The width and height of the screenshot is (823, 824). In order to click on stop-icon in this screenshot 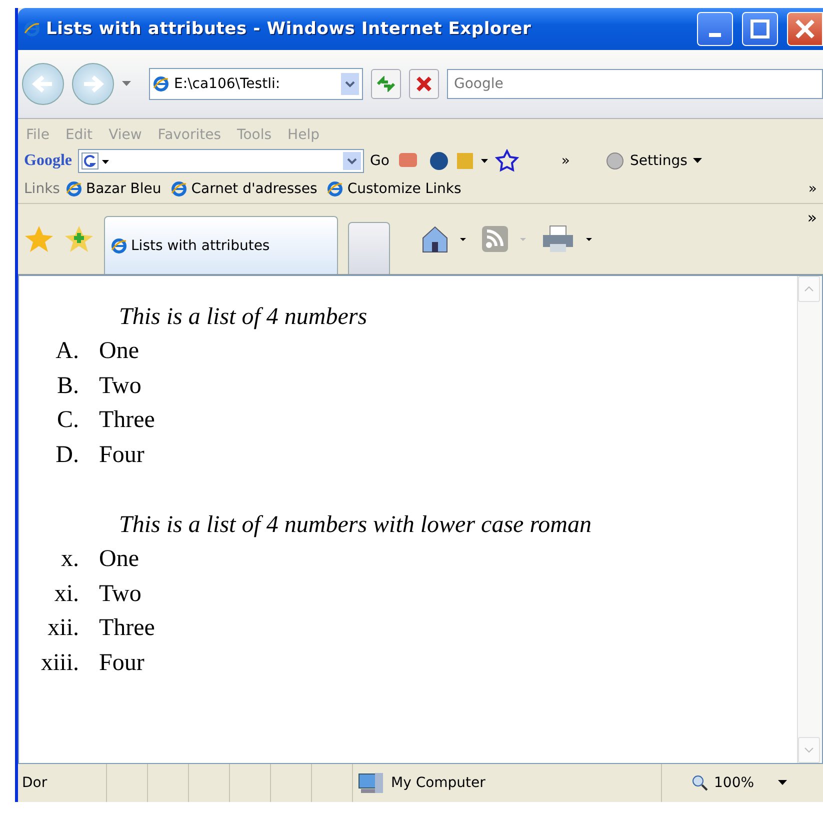, I will do `click(424, 84)`.